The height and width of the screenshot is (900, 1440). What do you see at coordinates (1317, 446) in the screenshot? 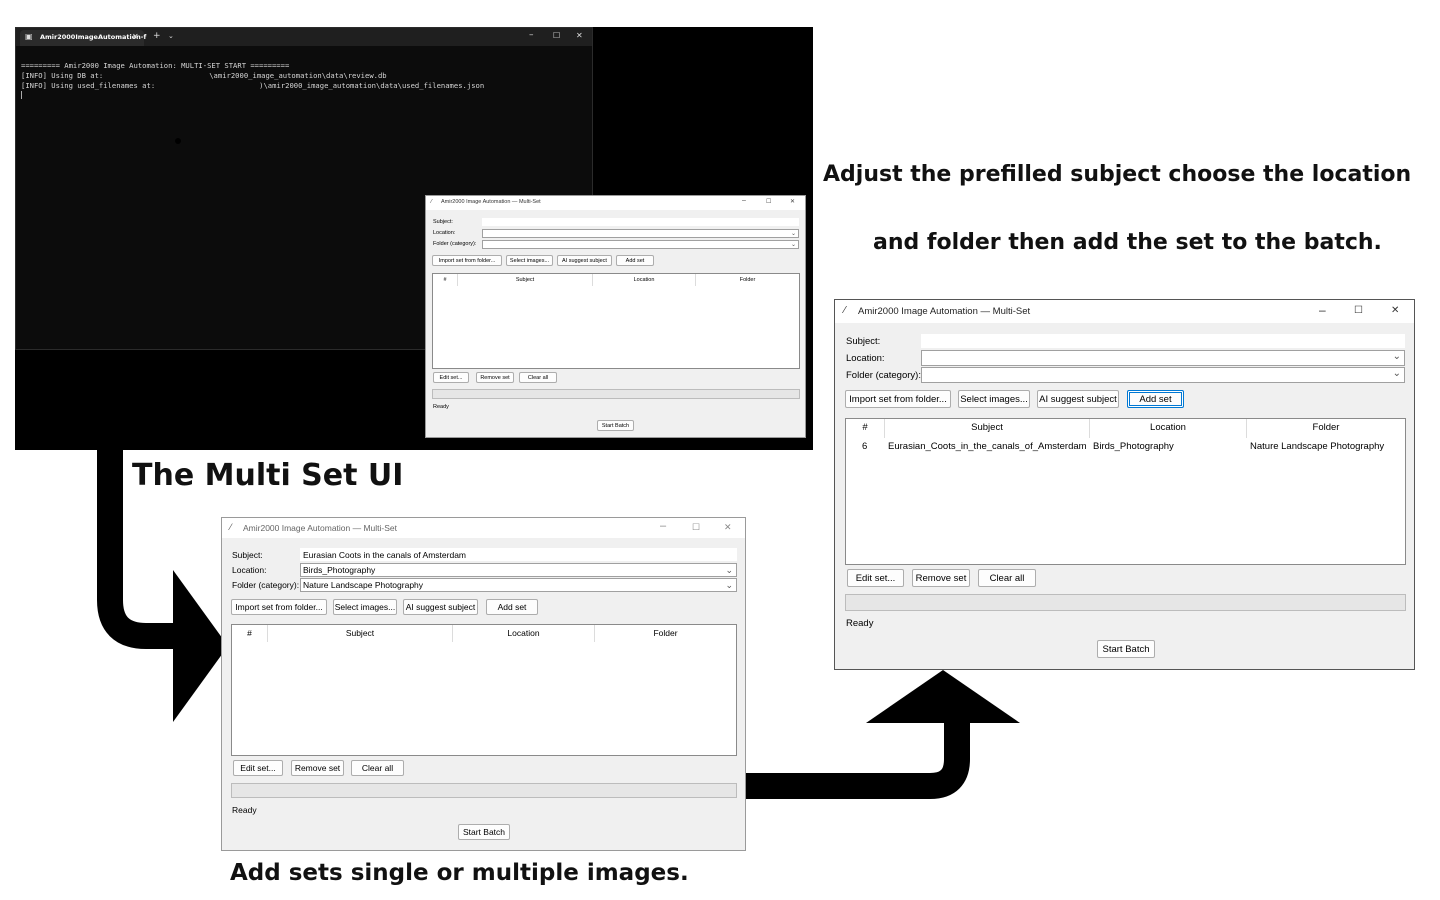
I see `row-folder: Nature Landscape Photography` at bounding box center [1317, 446].